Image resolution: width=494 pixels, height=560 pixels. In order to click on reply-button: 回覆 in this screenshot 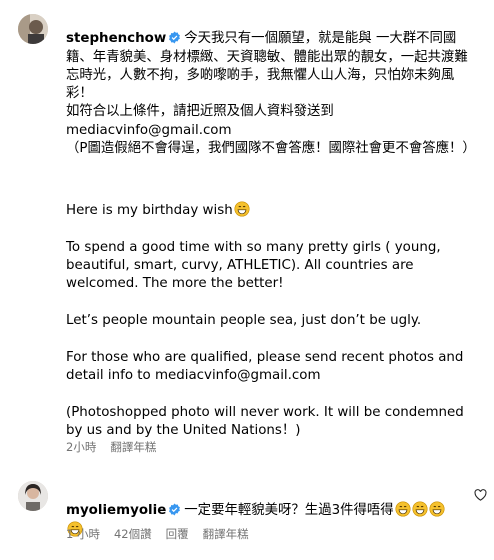, I will do `click(177, 534)`.